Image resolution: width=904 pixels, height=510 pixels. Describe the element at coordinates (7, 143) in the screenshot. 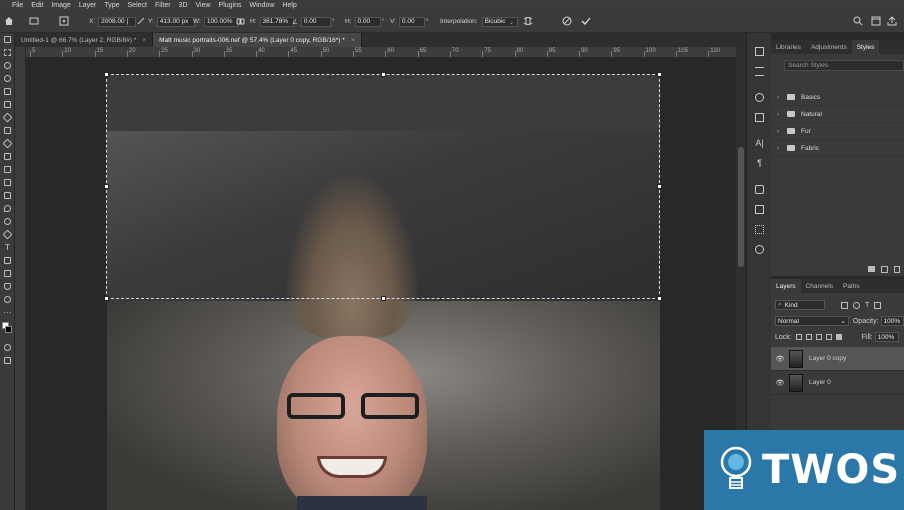

I see `brush-tool-icon` at that location.